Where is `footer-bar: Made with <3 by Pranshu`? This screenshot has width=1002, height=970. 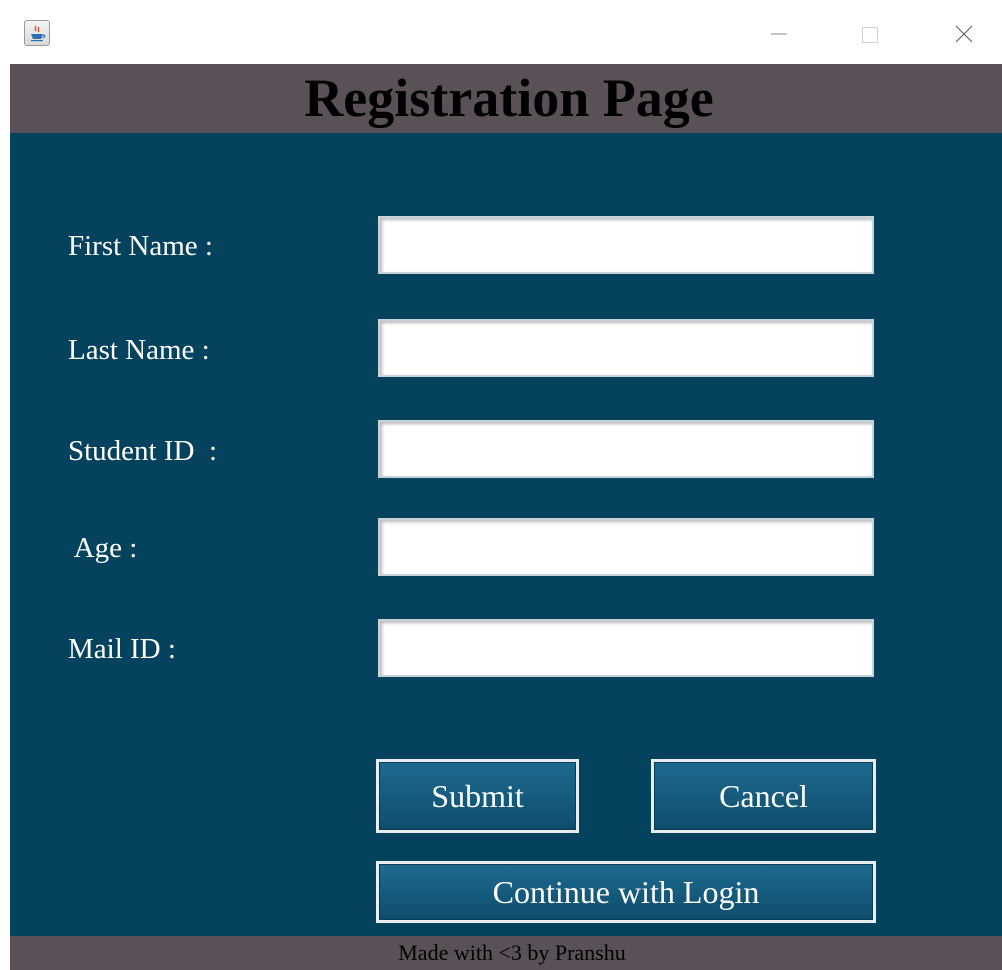 footer-bar: Made with <3 by Pranshu is located at coordinates (506, 953).